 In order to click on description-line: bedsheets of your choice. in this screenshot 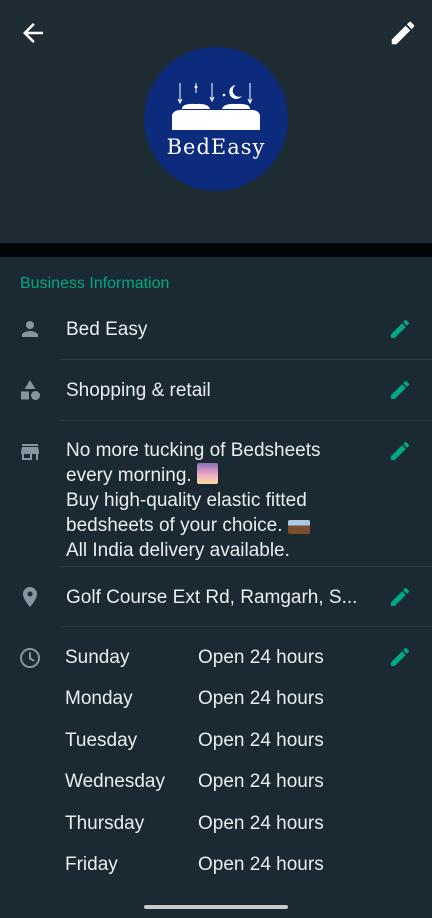, I will do `click(216, 525)`.